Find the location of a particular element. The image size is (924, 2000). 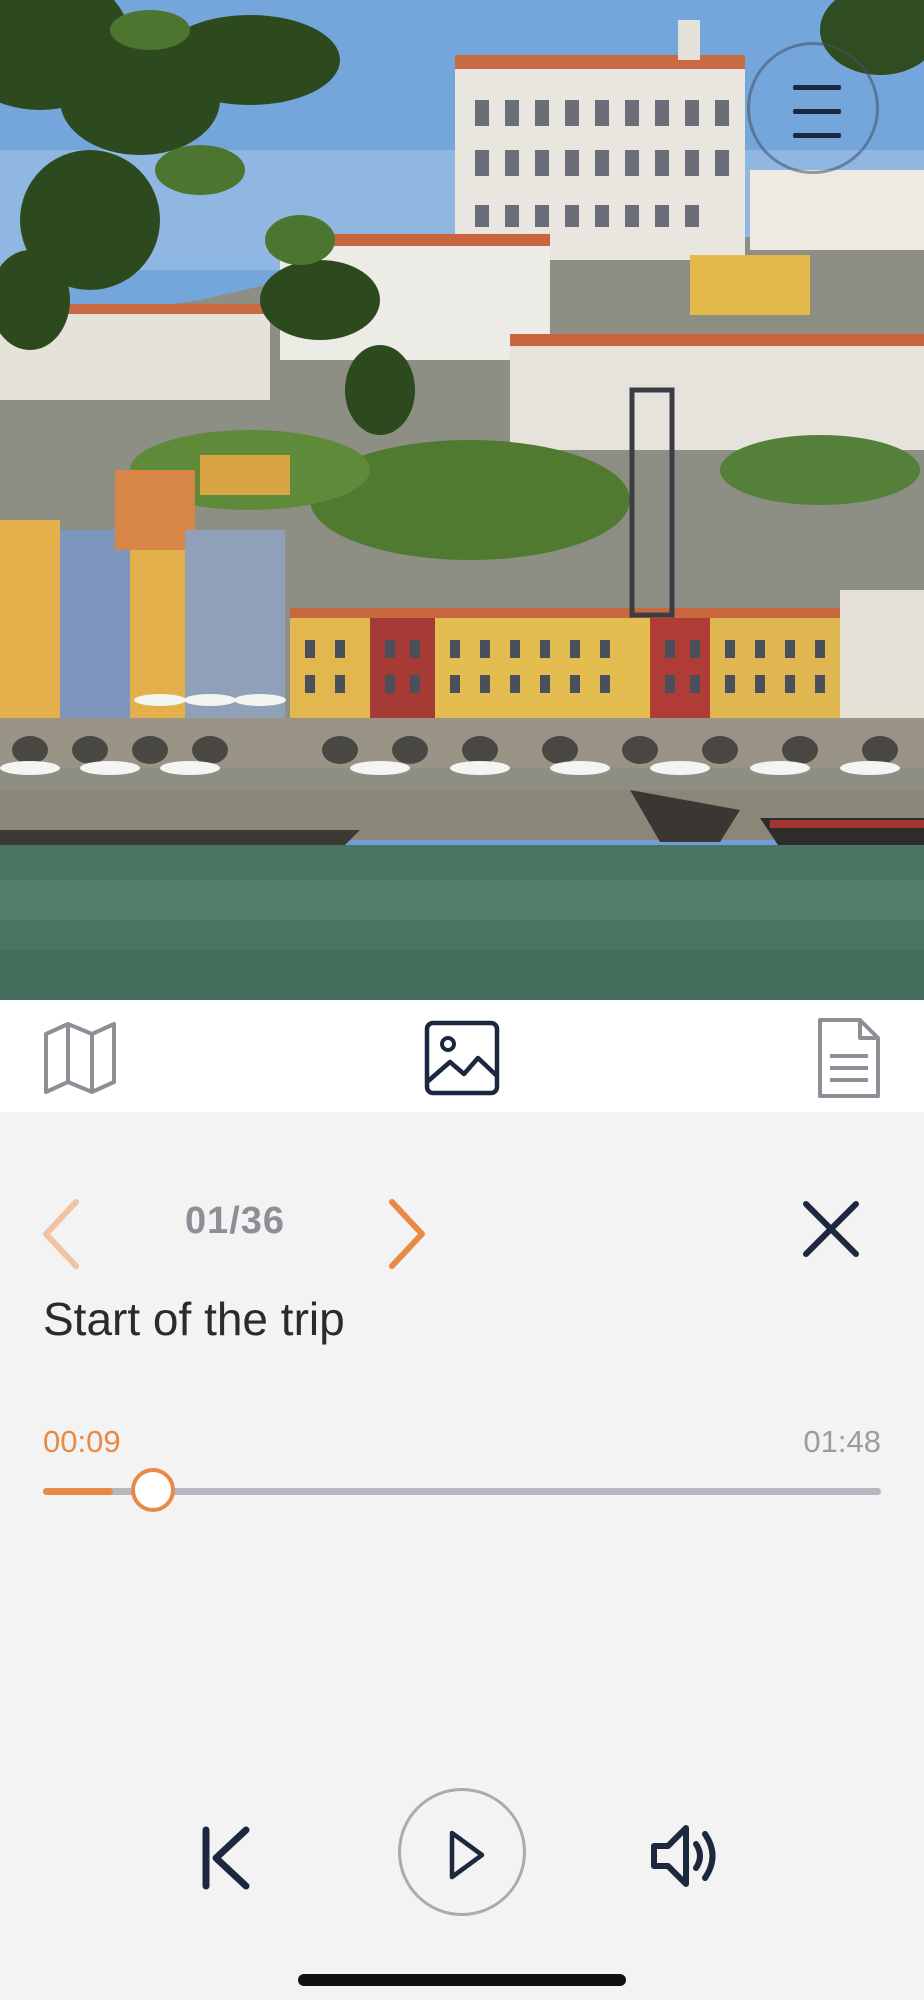

play-icon is located at coordinates (467, 1855).